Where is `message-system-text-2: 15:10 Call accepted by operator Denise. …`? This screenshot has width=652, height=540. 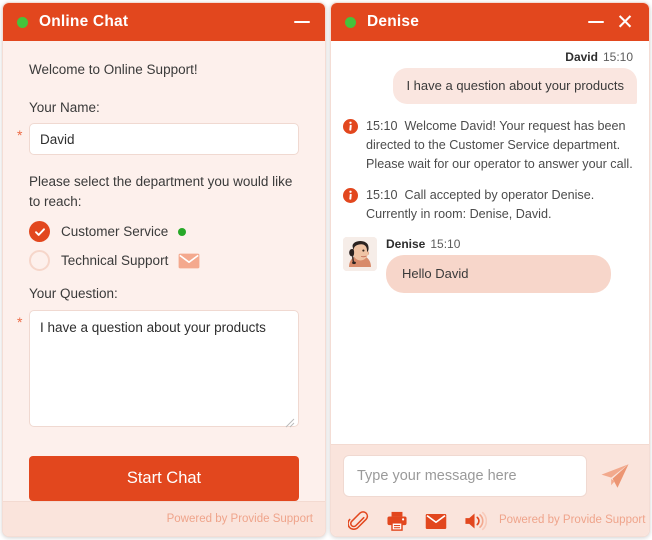 message-system-text-2: 15:10 Call accepted by operator Denise. … is located at coordinates (501, 204).